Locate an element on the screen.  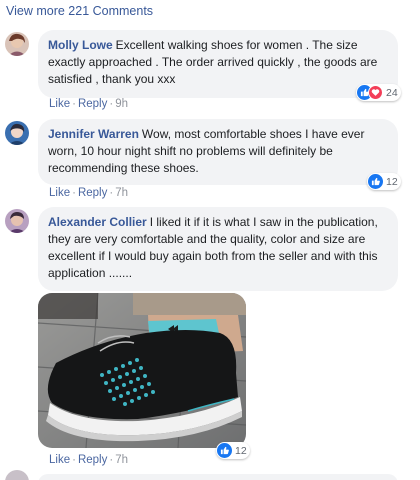
comment-actions: Like · Reply · 9h is located at coordinates (88, 104).